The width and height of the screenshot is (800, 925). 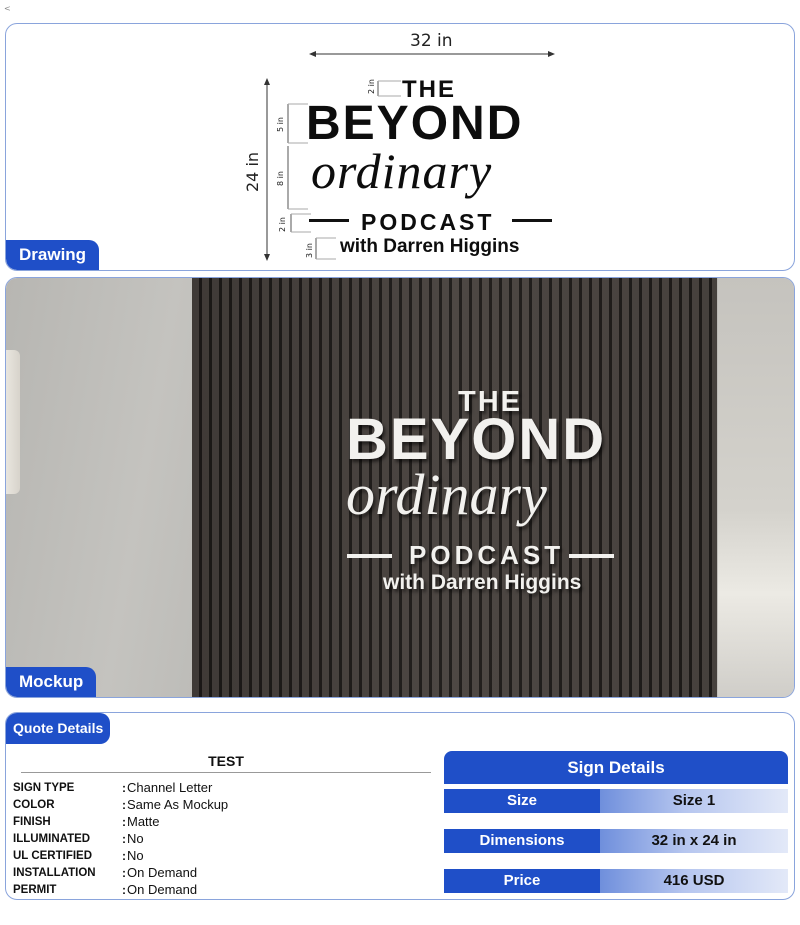 What do you see at coordinates (522, 881) in the screenshot?
I see `sign-key: Price` at bounding box center [522, 881].